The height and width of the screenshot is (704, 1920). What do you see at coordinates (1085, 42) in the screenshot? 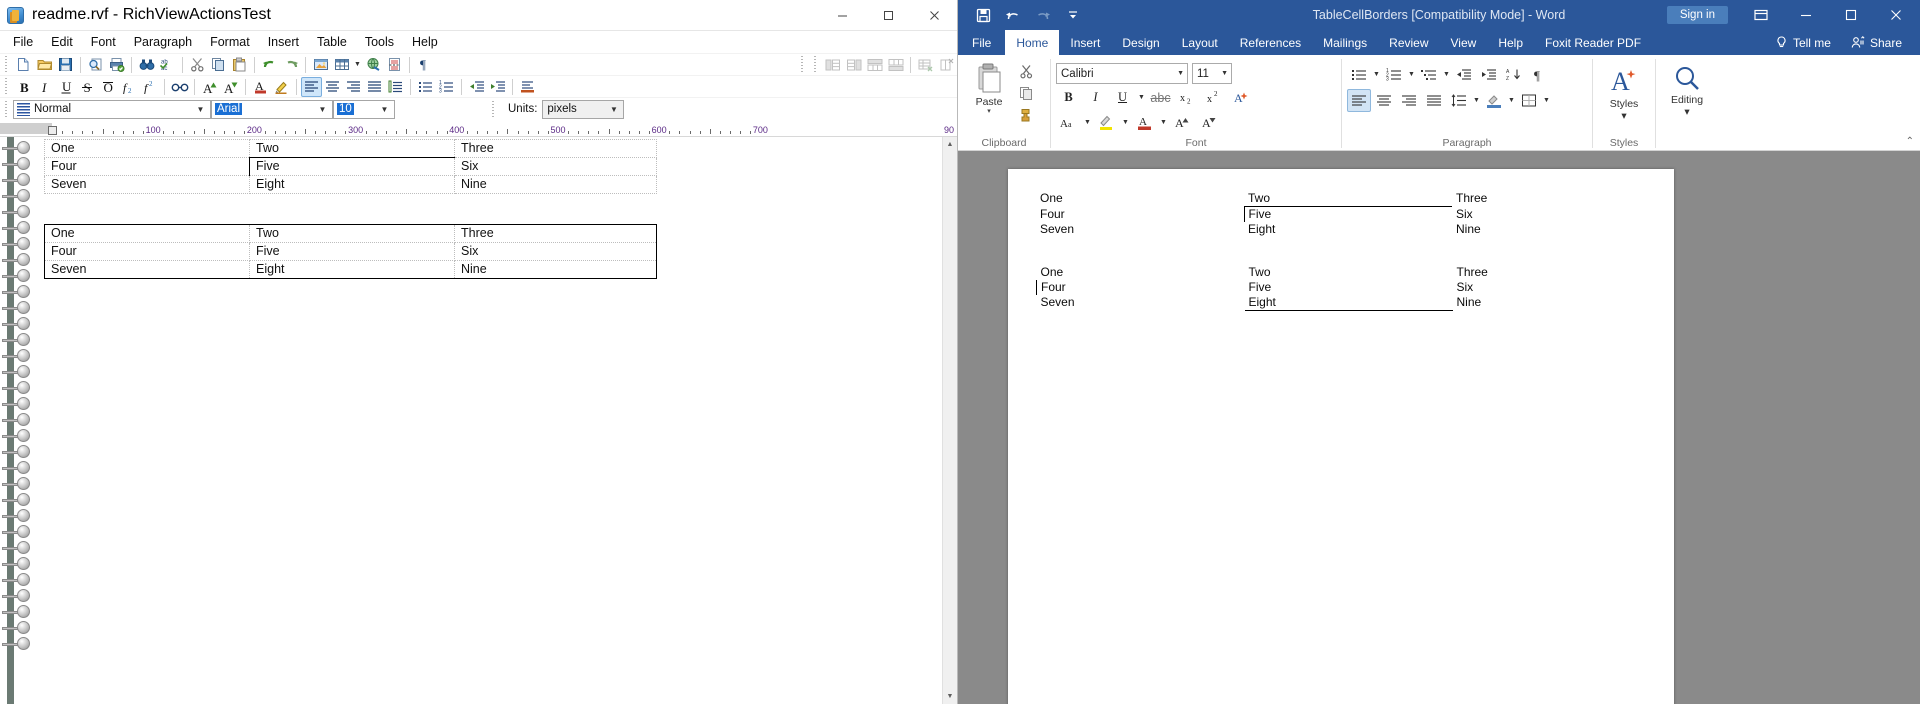
I see `tab-insert: Insert` at bounding box center [1085, 42].